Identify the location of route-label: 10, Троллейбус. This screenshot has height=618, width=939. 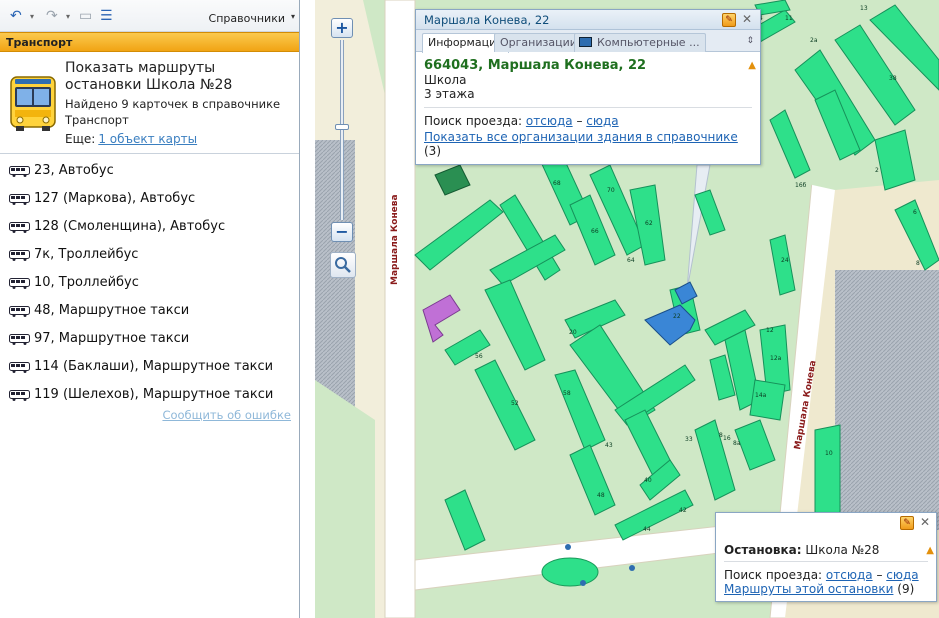
(86, 282).